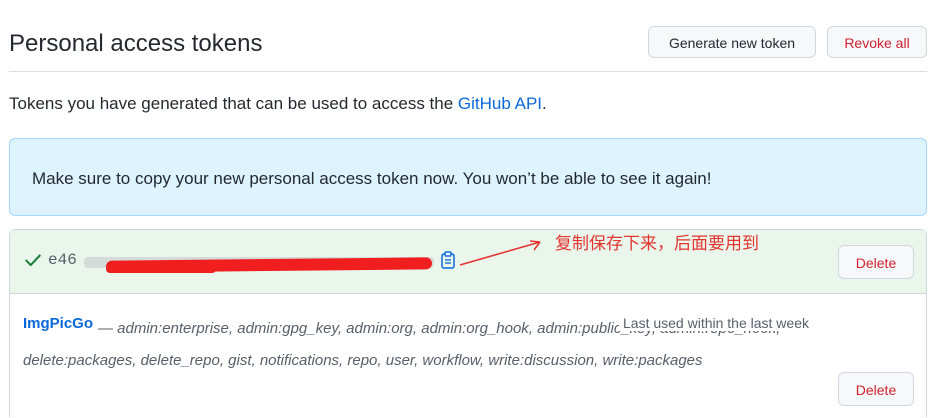  What do you see at coordinates (732, 42) in the screenshot?
I see `generate-new-token-button: Generate new token` at bounding box center [732, 42].